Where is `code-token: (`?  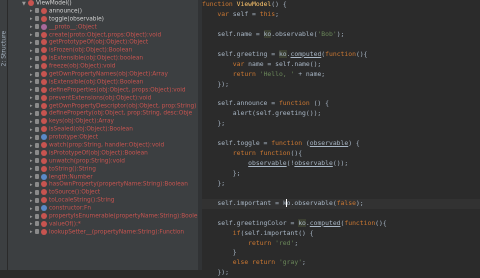
code-token: ( is located at coordinates (306, 143).